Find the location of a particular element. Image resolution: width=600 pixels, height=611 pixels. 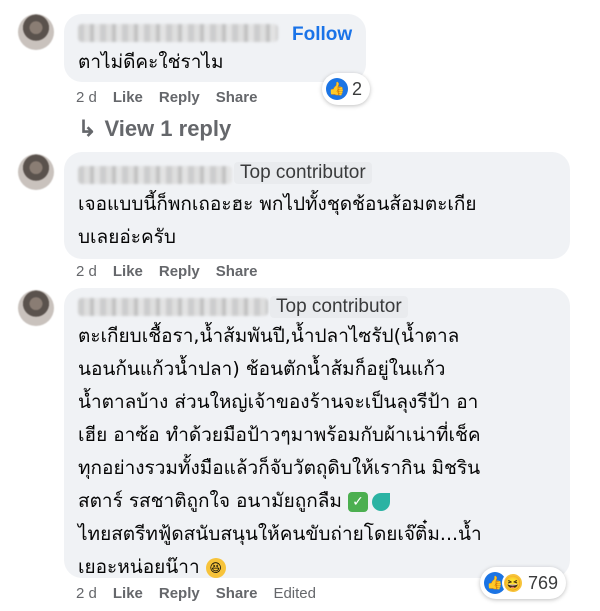

reaction-summary: 👍 2 is located at coordinates (346, 89).